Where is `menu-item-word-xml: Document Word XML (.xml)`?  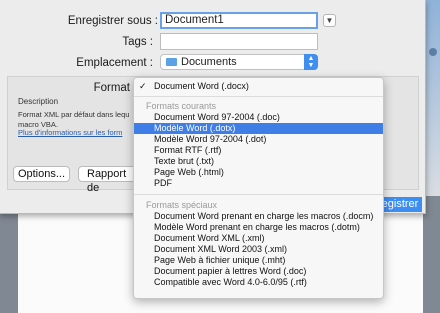
menu-item-word-xml: Document Word XML (.xml) is located at coordinates (258, 238).